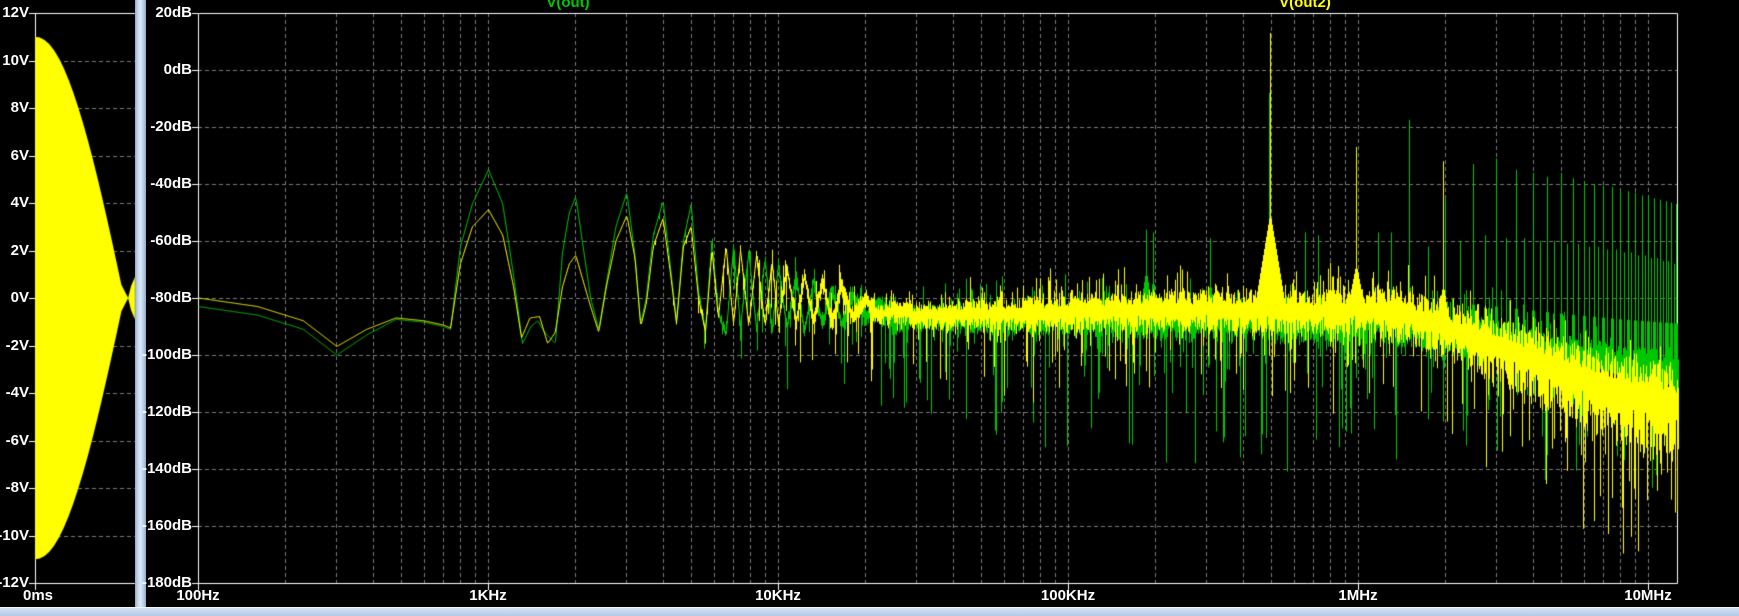  What do you see at coordinates (17, 487) in the screenshot?
I see `time-y-axis-label: -8V` at bounding box center [17, 487].